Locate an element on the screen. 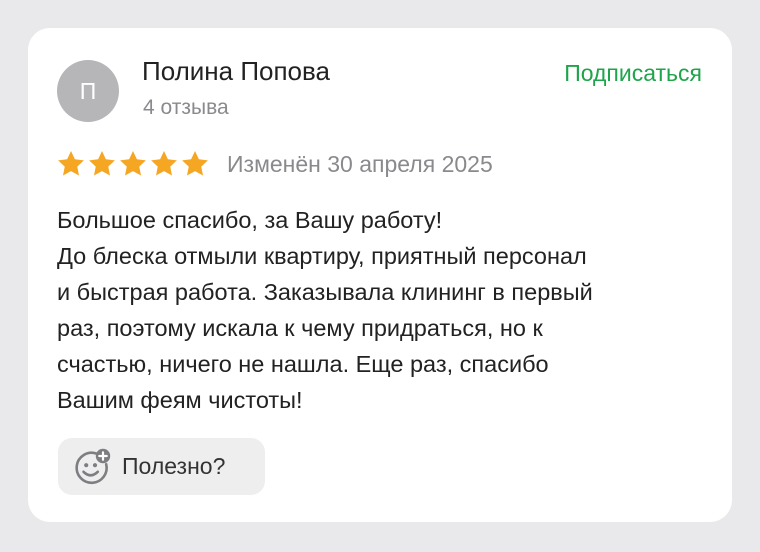 This screenshot has width=760, height=552. smile-plus-icon is located at coordinates (93, 466).